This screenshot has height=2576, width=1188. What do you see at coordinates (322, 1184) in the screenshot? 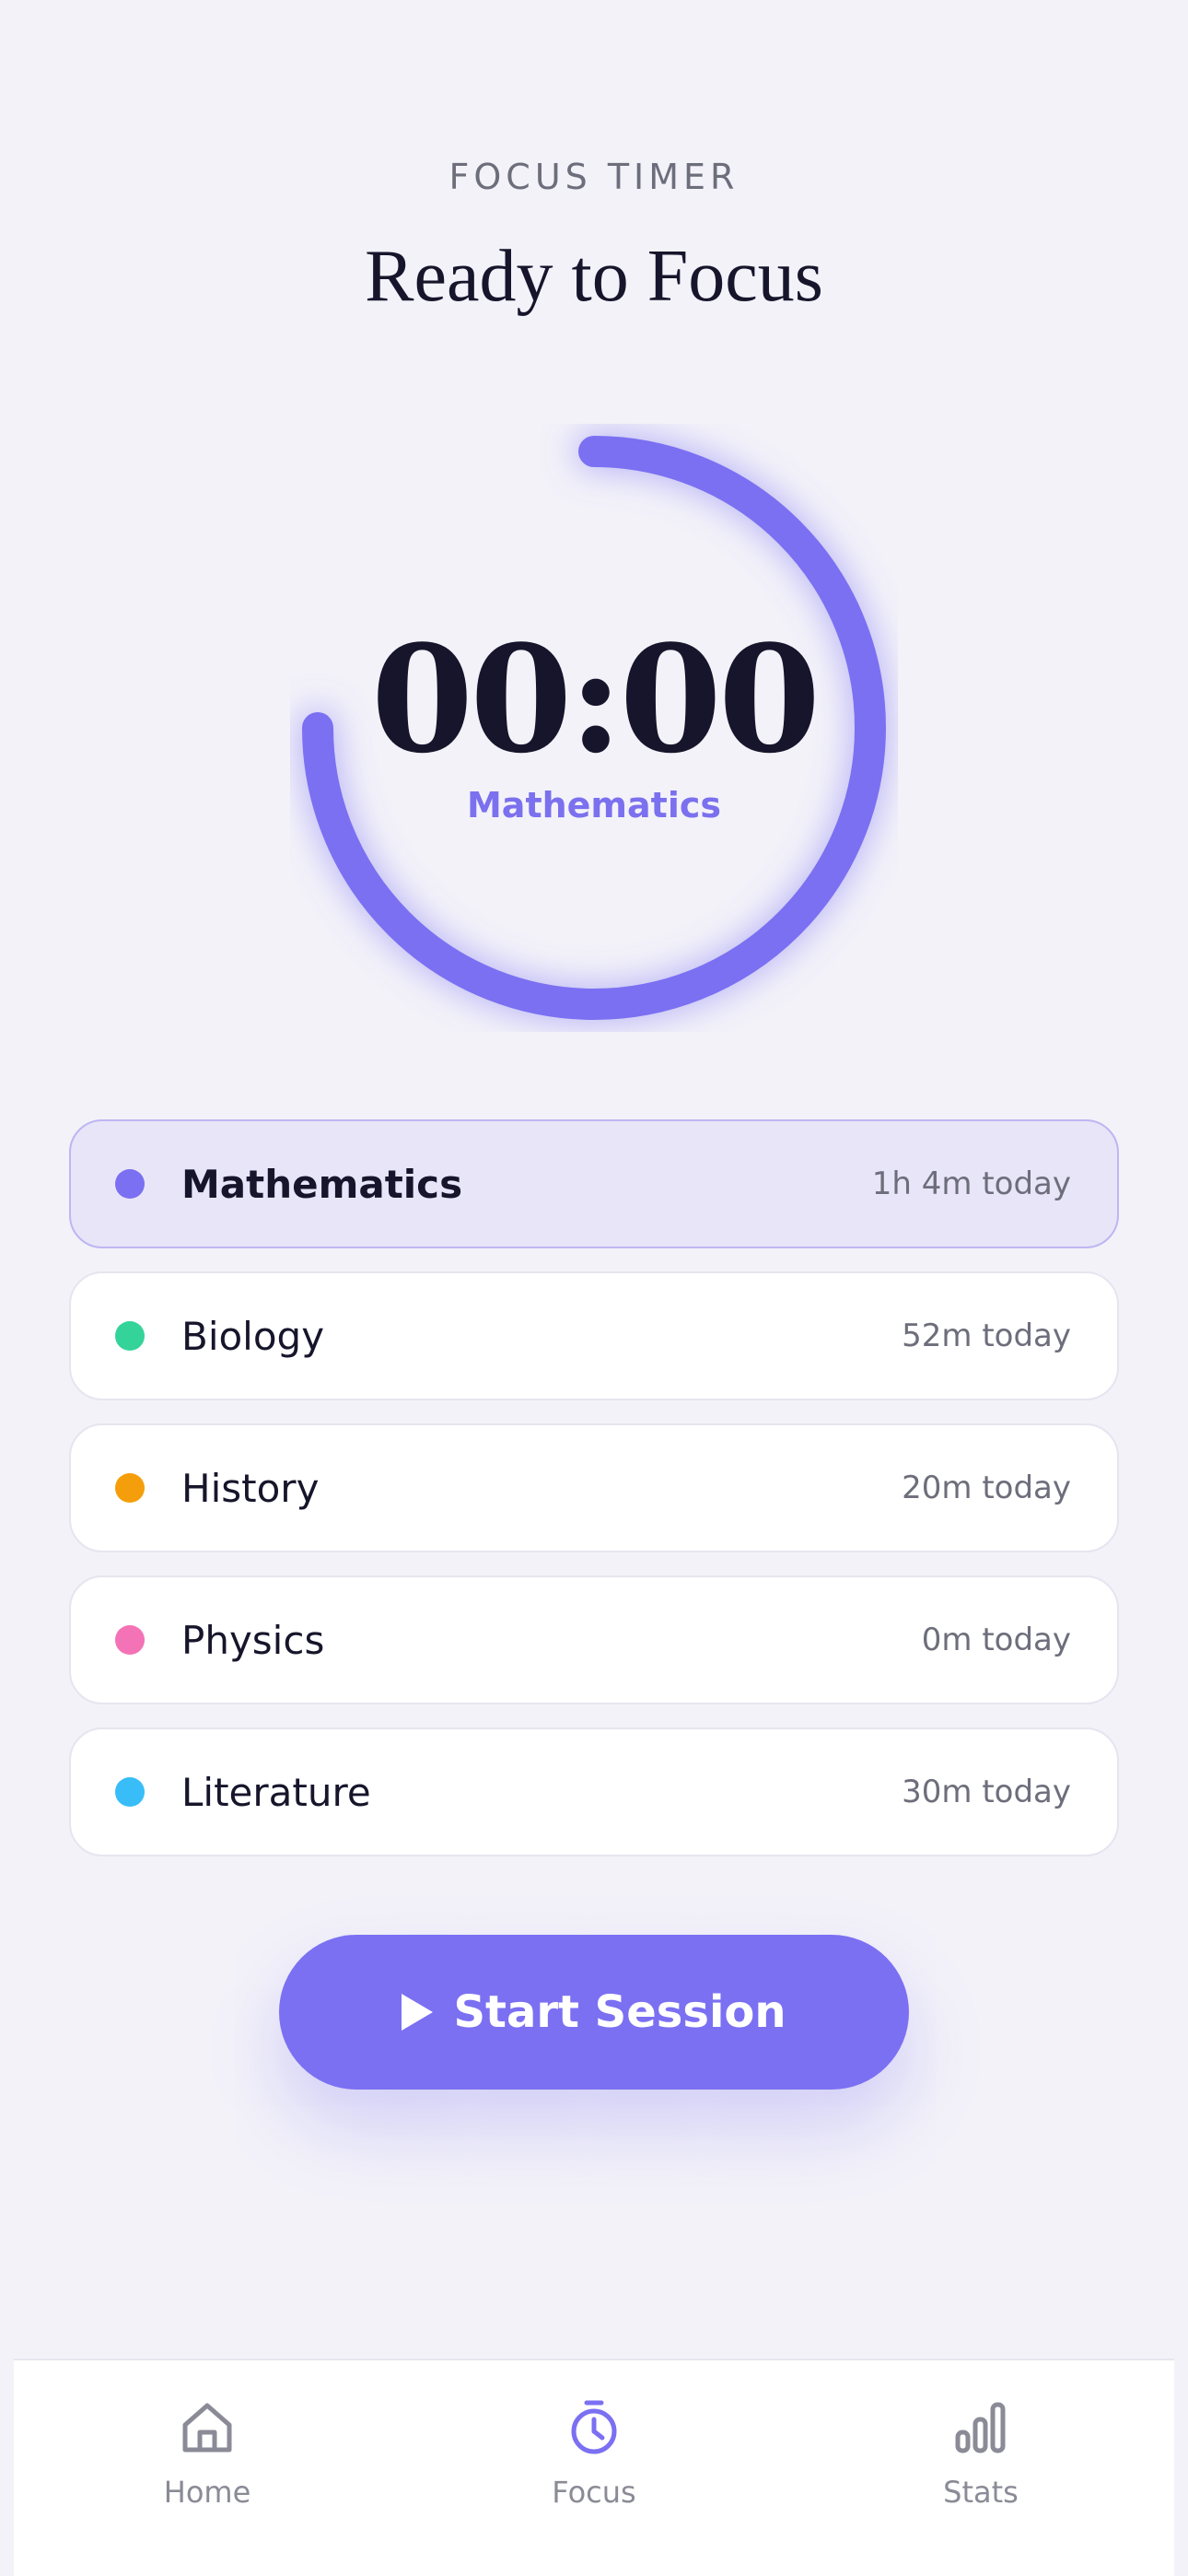
I see `subject-name: Mathematics` at bounding box center [322, 1184].